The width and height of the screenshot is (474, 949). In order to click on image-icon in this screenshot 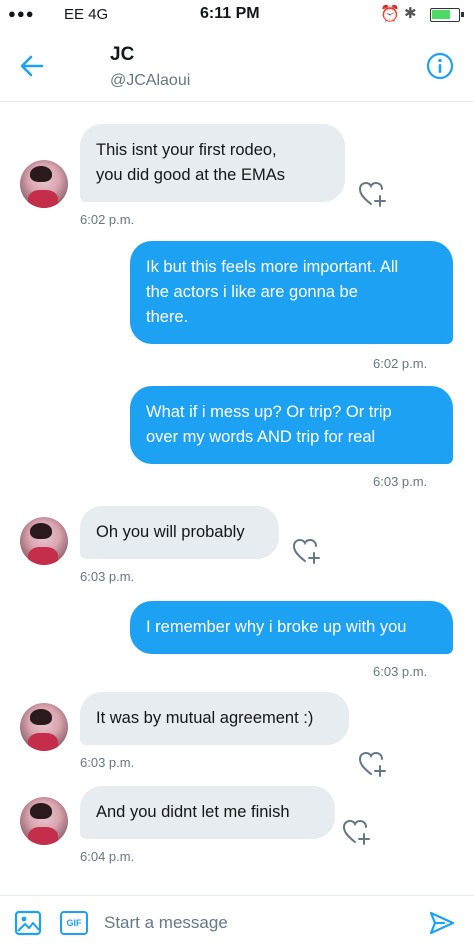, I will do `click(28, 923)`.